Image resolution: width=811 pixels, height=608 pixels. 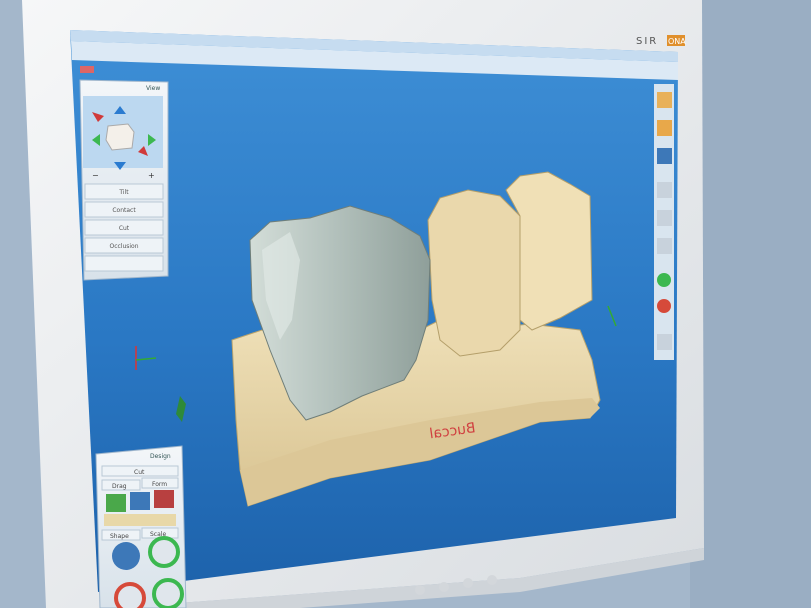 I want to click on view-panel-title: View, so click(x=153, y=88).